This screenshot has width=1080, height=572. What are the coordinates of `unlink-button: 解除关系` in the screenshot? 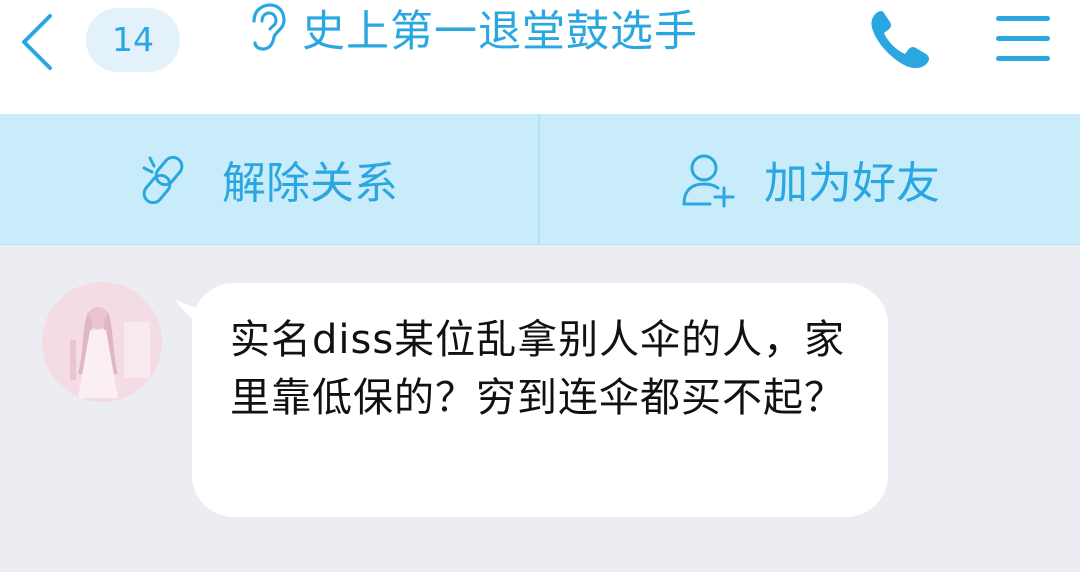 It's located at (270, 179).